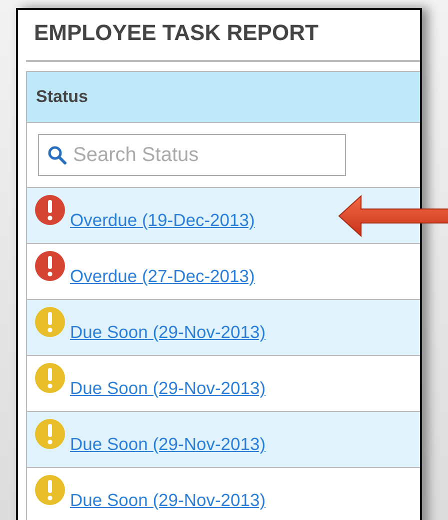 Image resolution: width=448 pixels, height=520 pixels. Describe the element at coordinates (192, 155) in the screenshot. I see `search-field: Search Status` at that location.